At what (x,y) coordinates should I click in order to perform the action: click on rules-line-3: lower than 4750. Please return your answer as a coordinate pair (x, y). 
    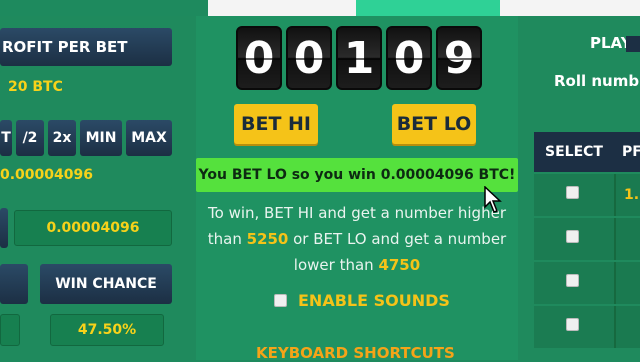
    Looking at the image, I should click on (357, 265).